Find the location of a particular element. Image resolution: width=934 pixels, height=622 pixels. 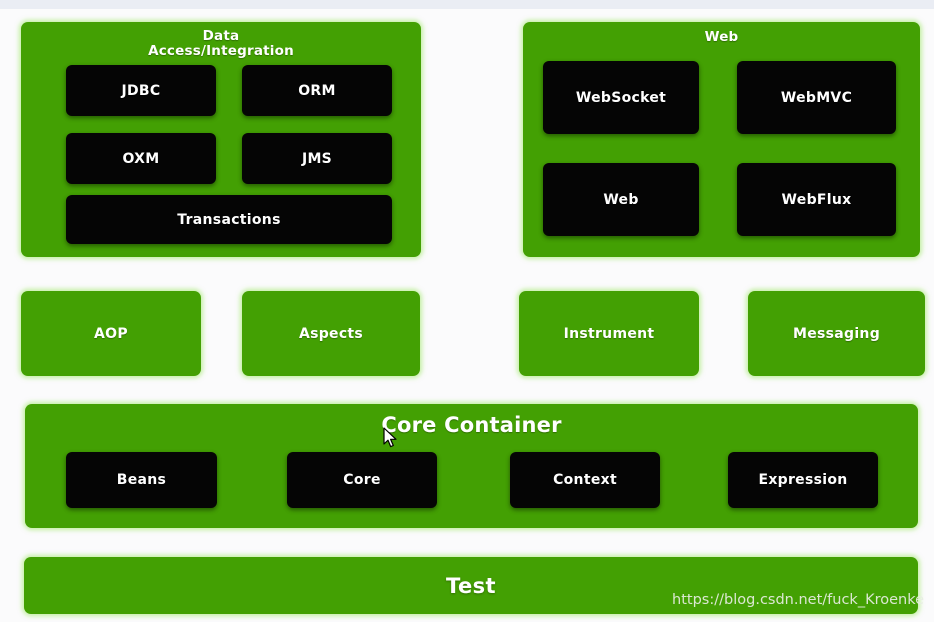

module-box-core: Core is located at coordinates (362, 480).